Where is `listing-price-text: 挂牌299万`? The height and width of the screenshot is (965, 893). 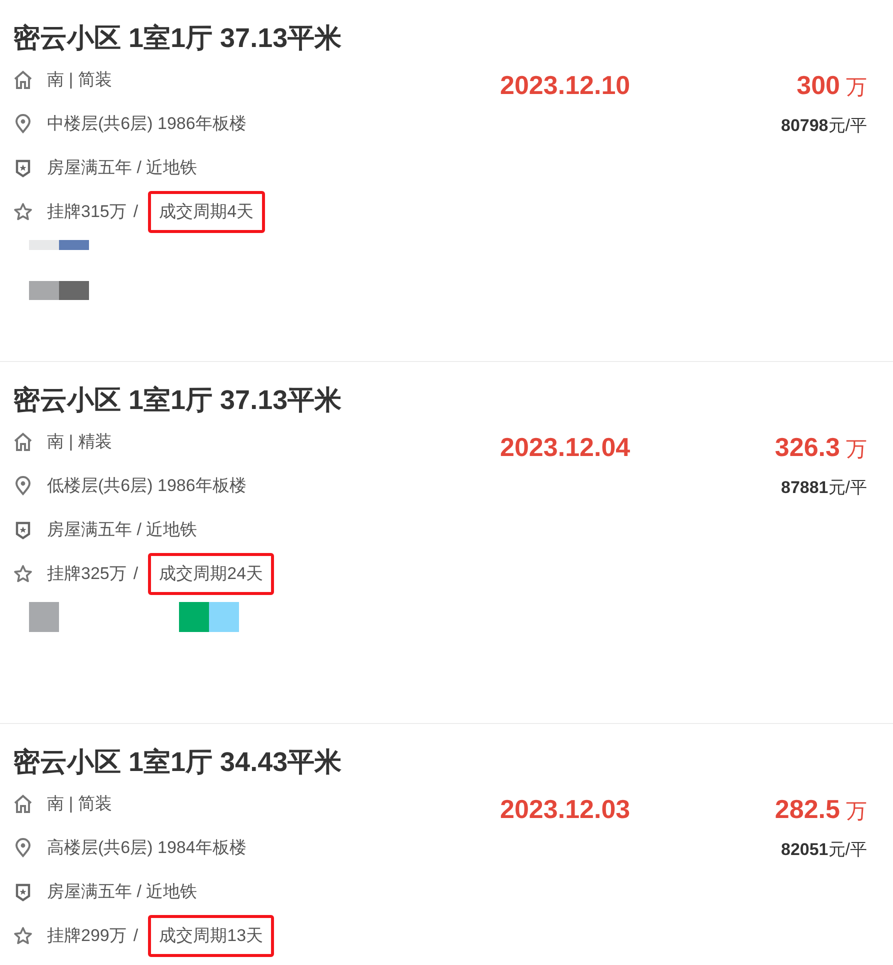 listing-price-text: 挂牌299万 is located at coordinates (86, 936).